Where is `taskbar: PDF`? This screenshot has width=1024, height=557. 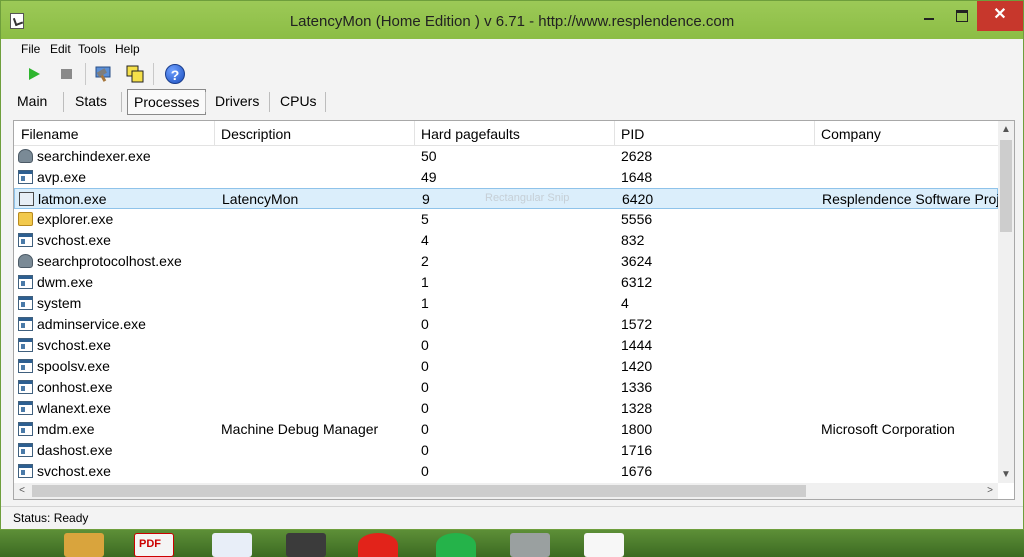 taskbar: PDF is located at coordinates (512, 543).